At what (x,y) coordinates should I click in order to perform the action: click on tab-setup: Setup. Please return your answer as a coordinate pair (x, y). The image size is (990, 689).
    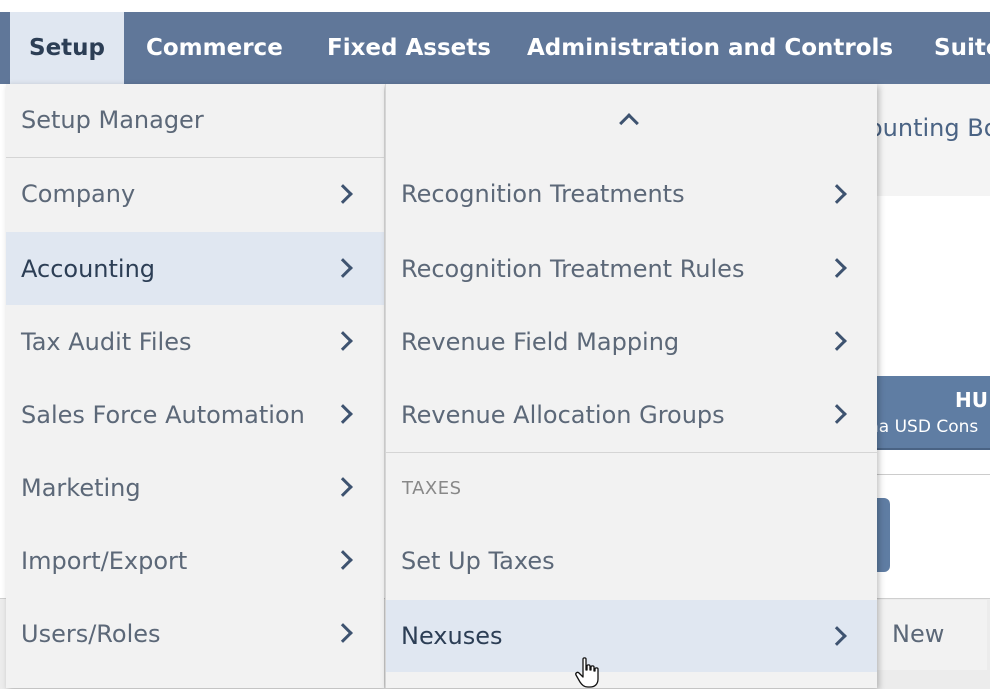
    Looking at the image, I should click on (67, 48).